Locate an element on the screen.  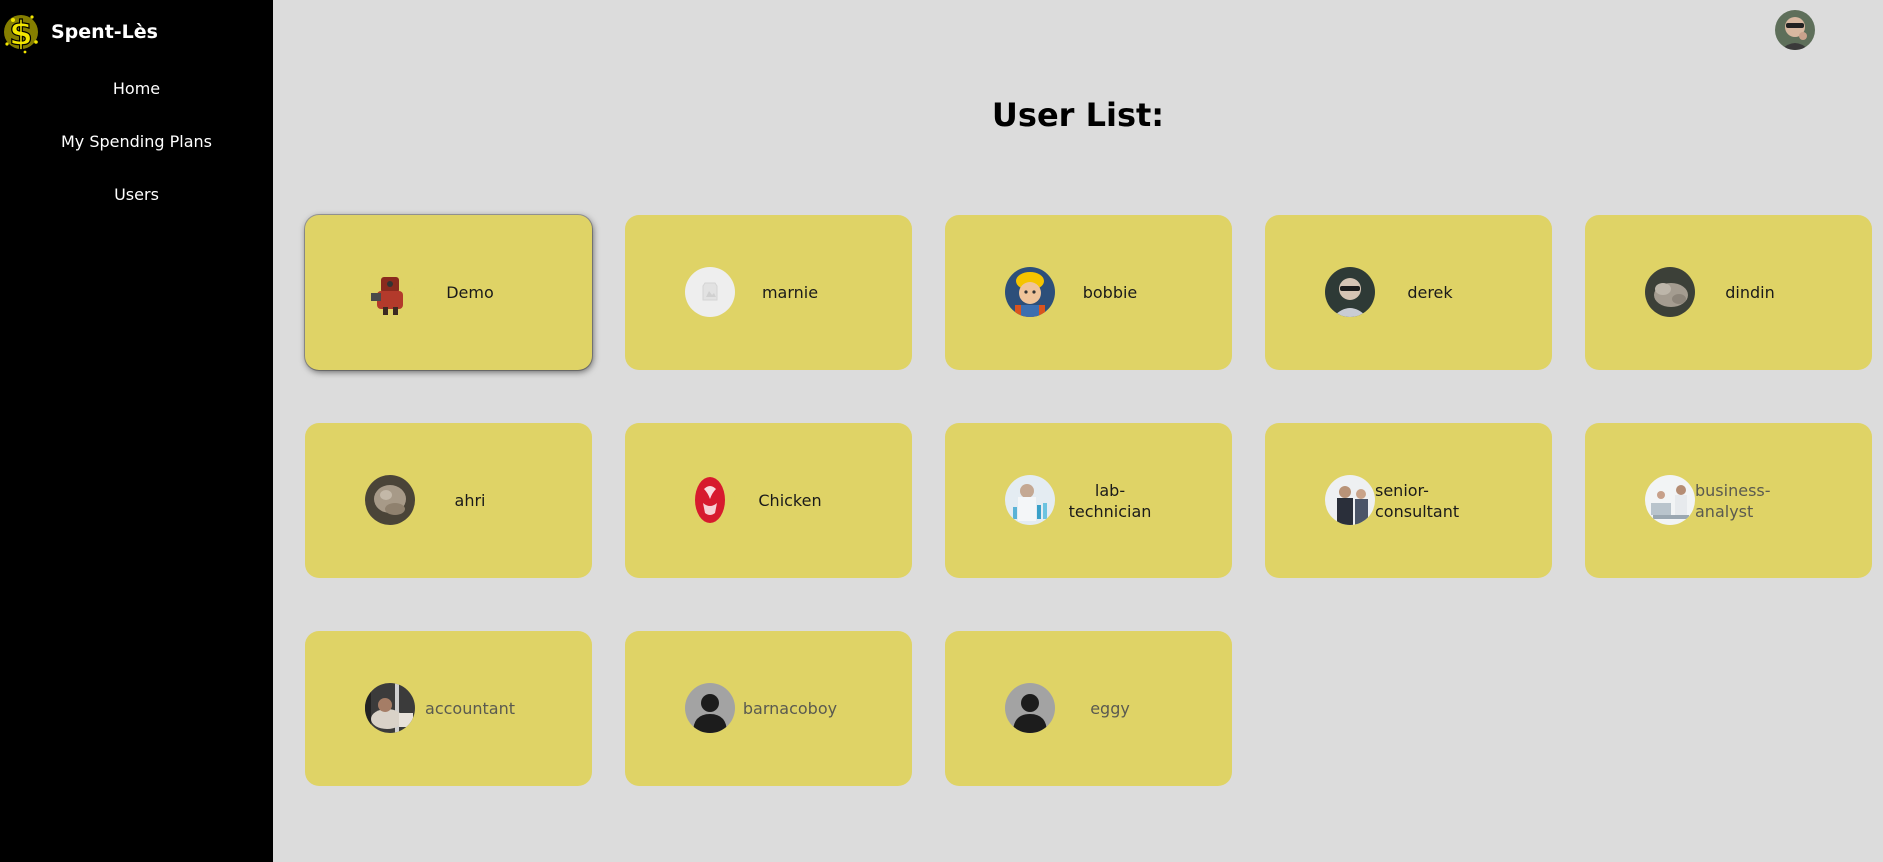
user-name: Chicken is located at coordinates (790, 500).